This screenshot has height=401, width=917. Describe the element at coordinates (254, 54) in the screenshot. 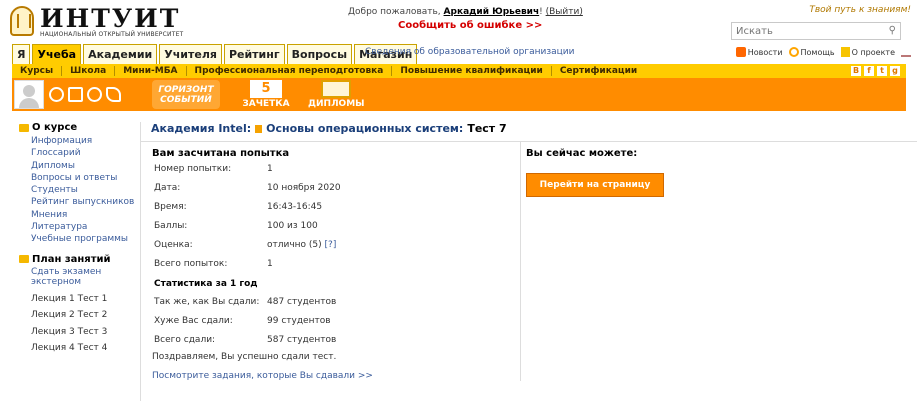

I see `tab-rating: Рейтинг` at that location.